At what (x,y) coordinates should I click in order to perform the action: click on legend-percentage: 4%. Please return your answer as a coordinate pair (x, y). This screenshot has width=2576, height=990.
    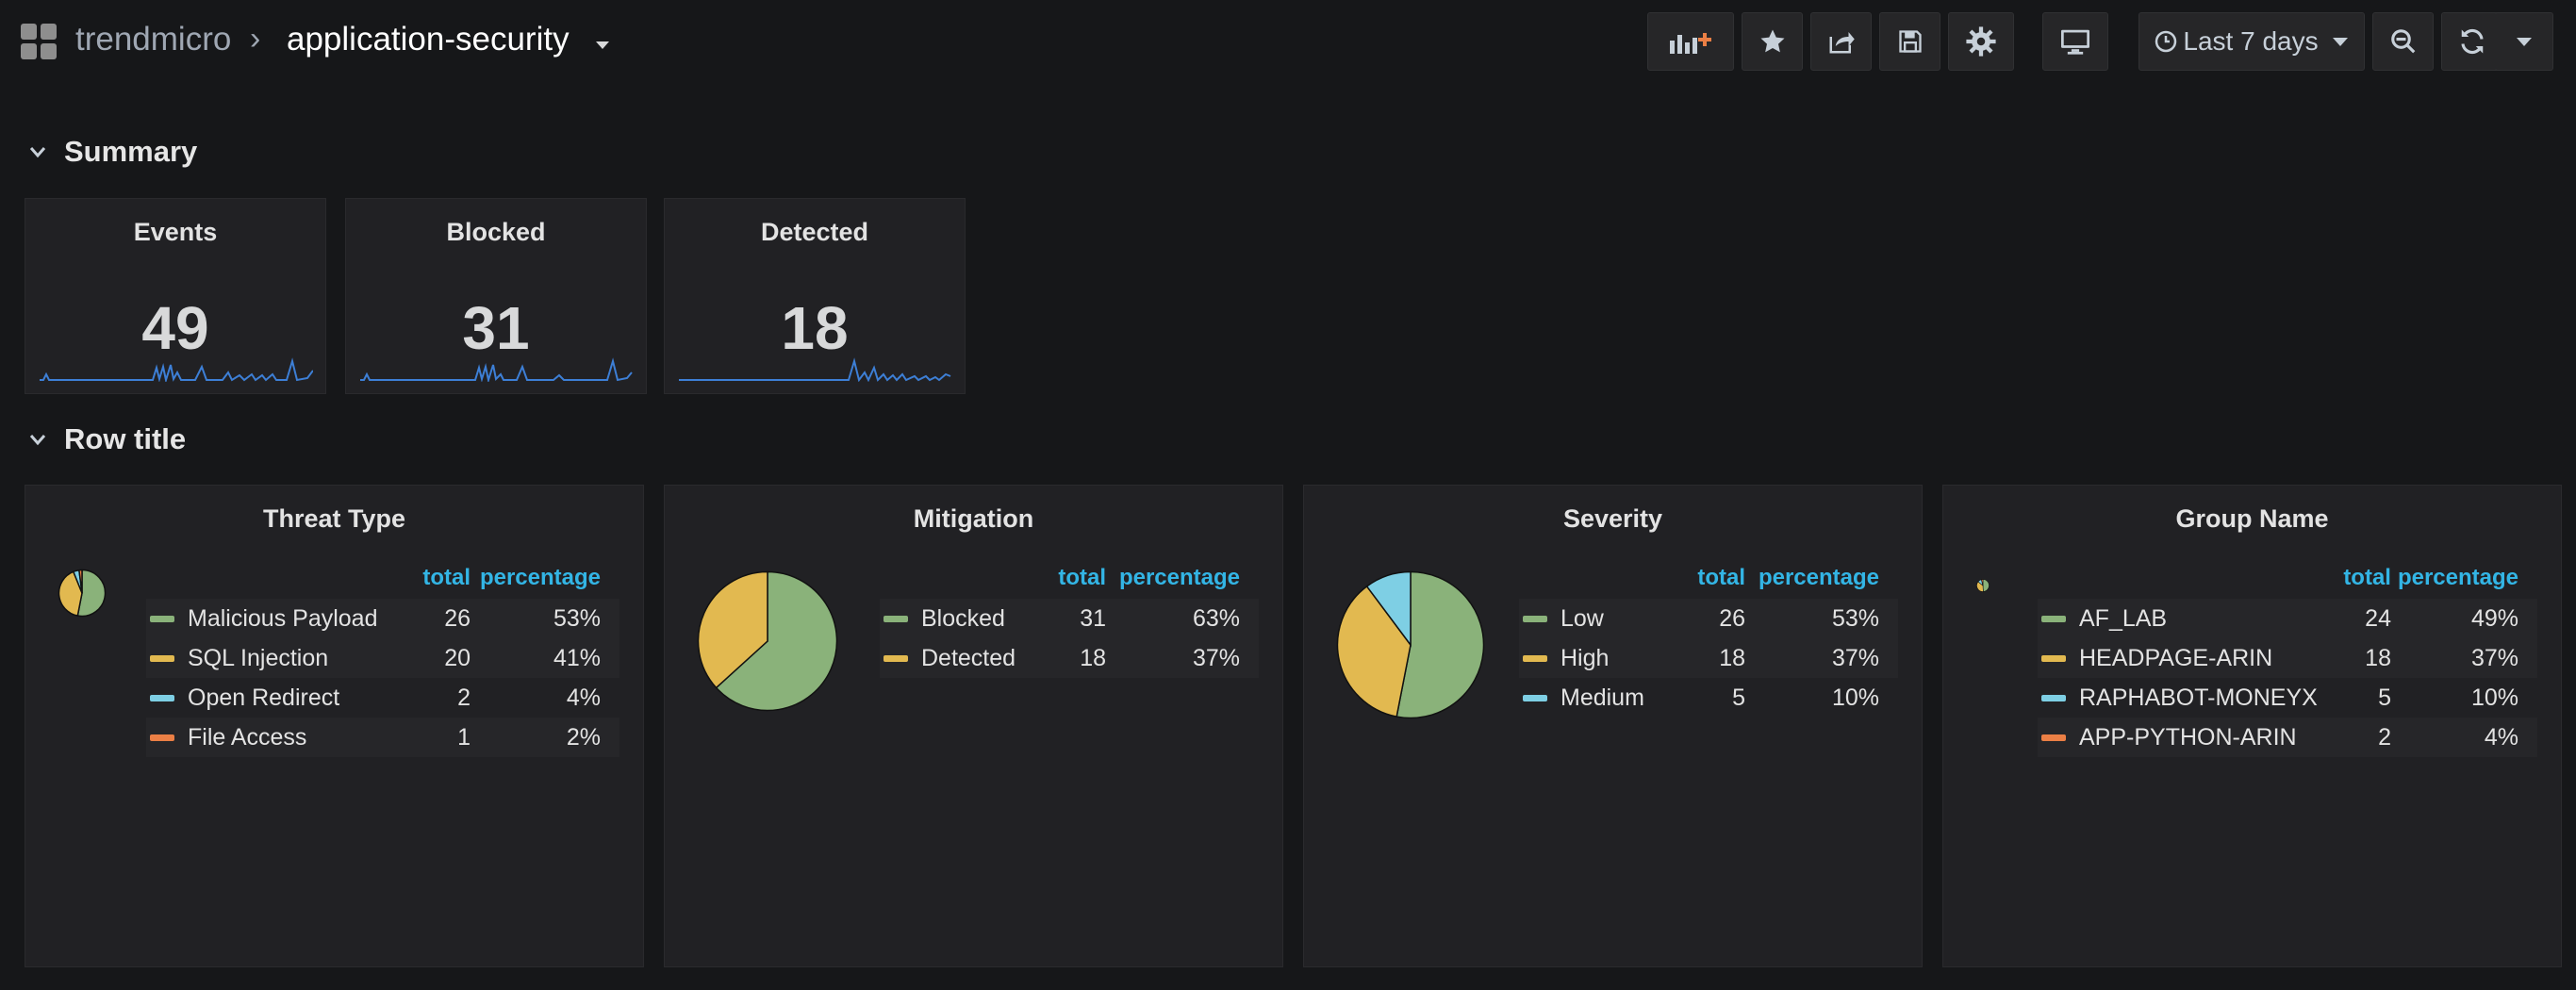
    Looking at the image, I should click on (583, 697).